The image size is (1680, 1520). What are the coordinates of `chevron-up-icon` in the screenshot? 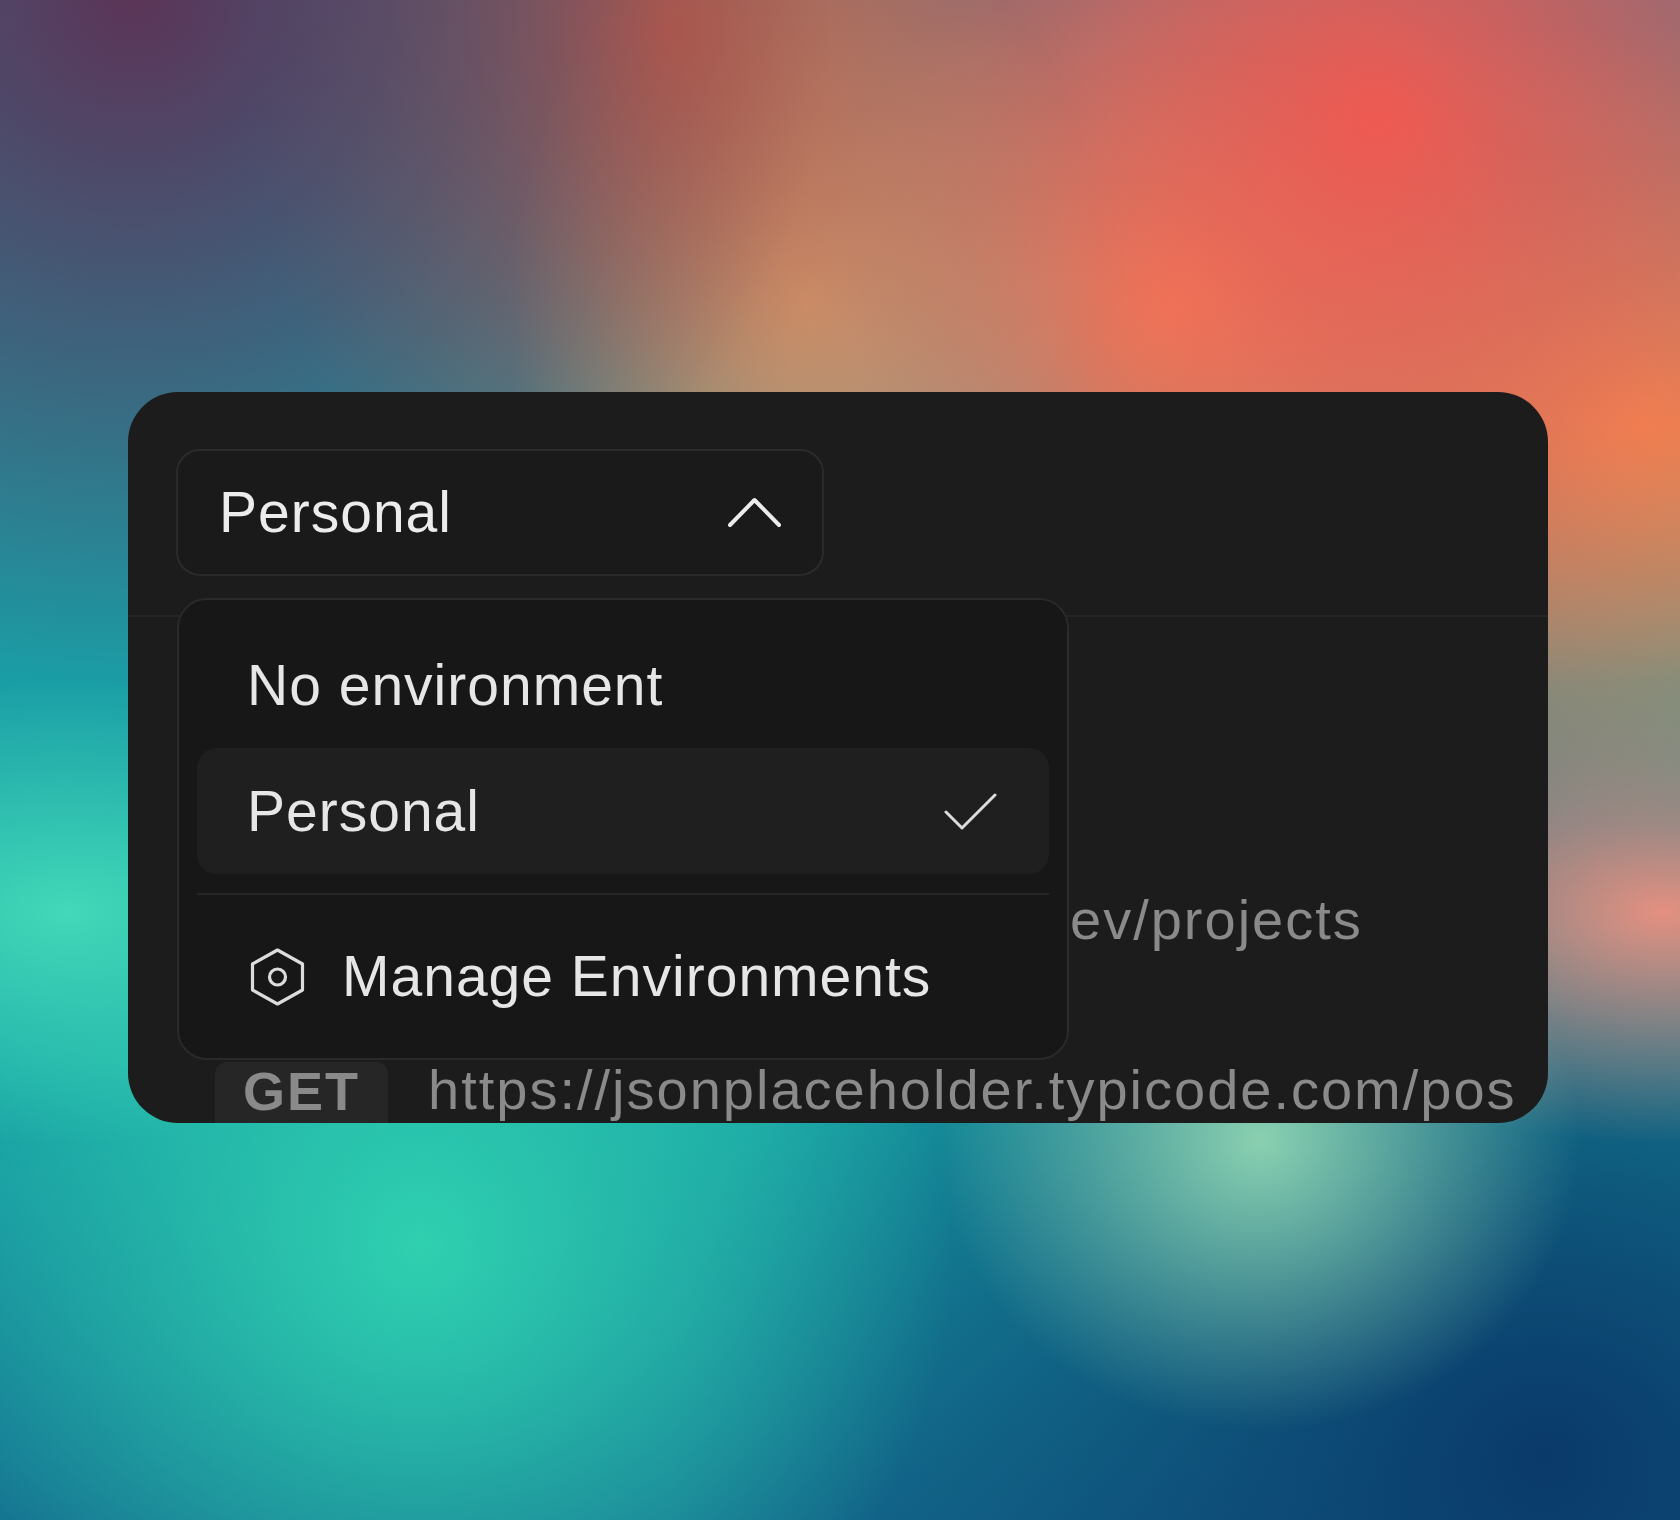 It's located at (754, 512).